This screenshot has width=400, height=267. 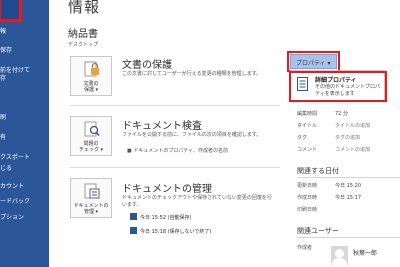 I want to click on tags-field: タグの追加, so click(x=347, y=137).